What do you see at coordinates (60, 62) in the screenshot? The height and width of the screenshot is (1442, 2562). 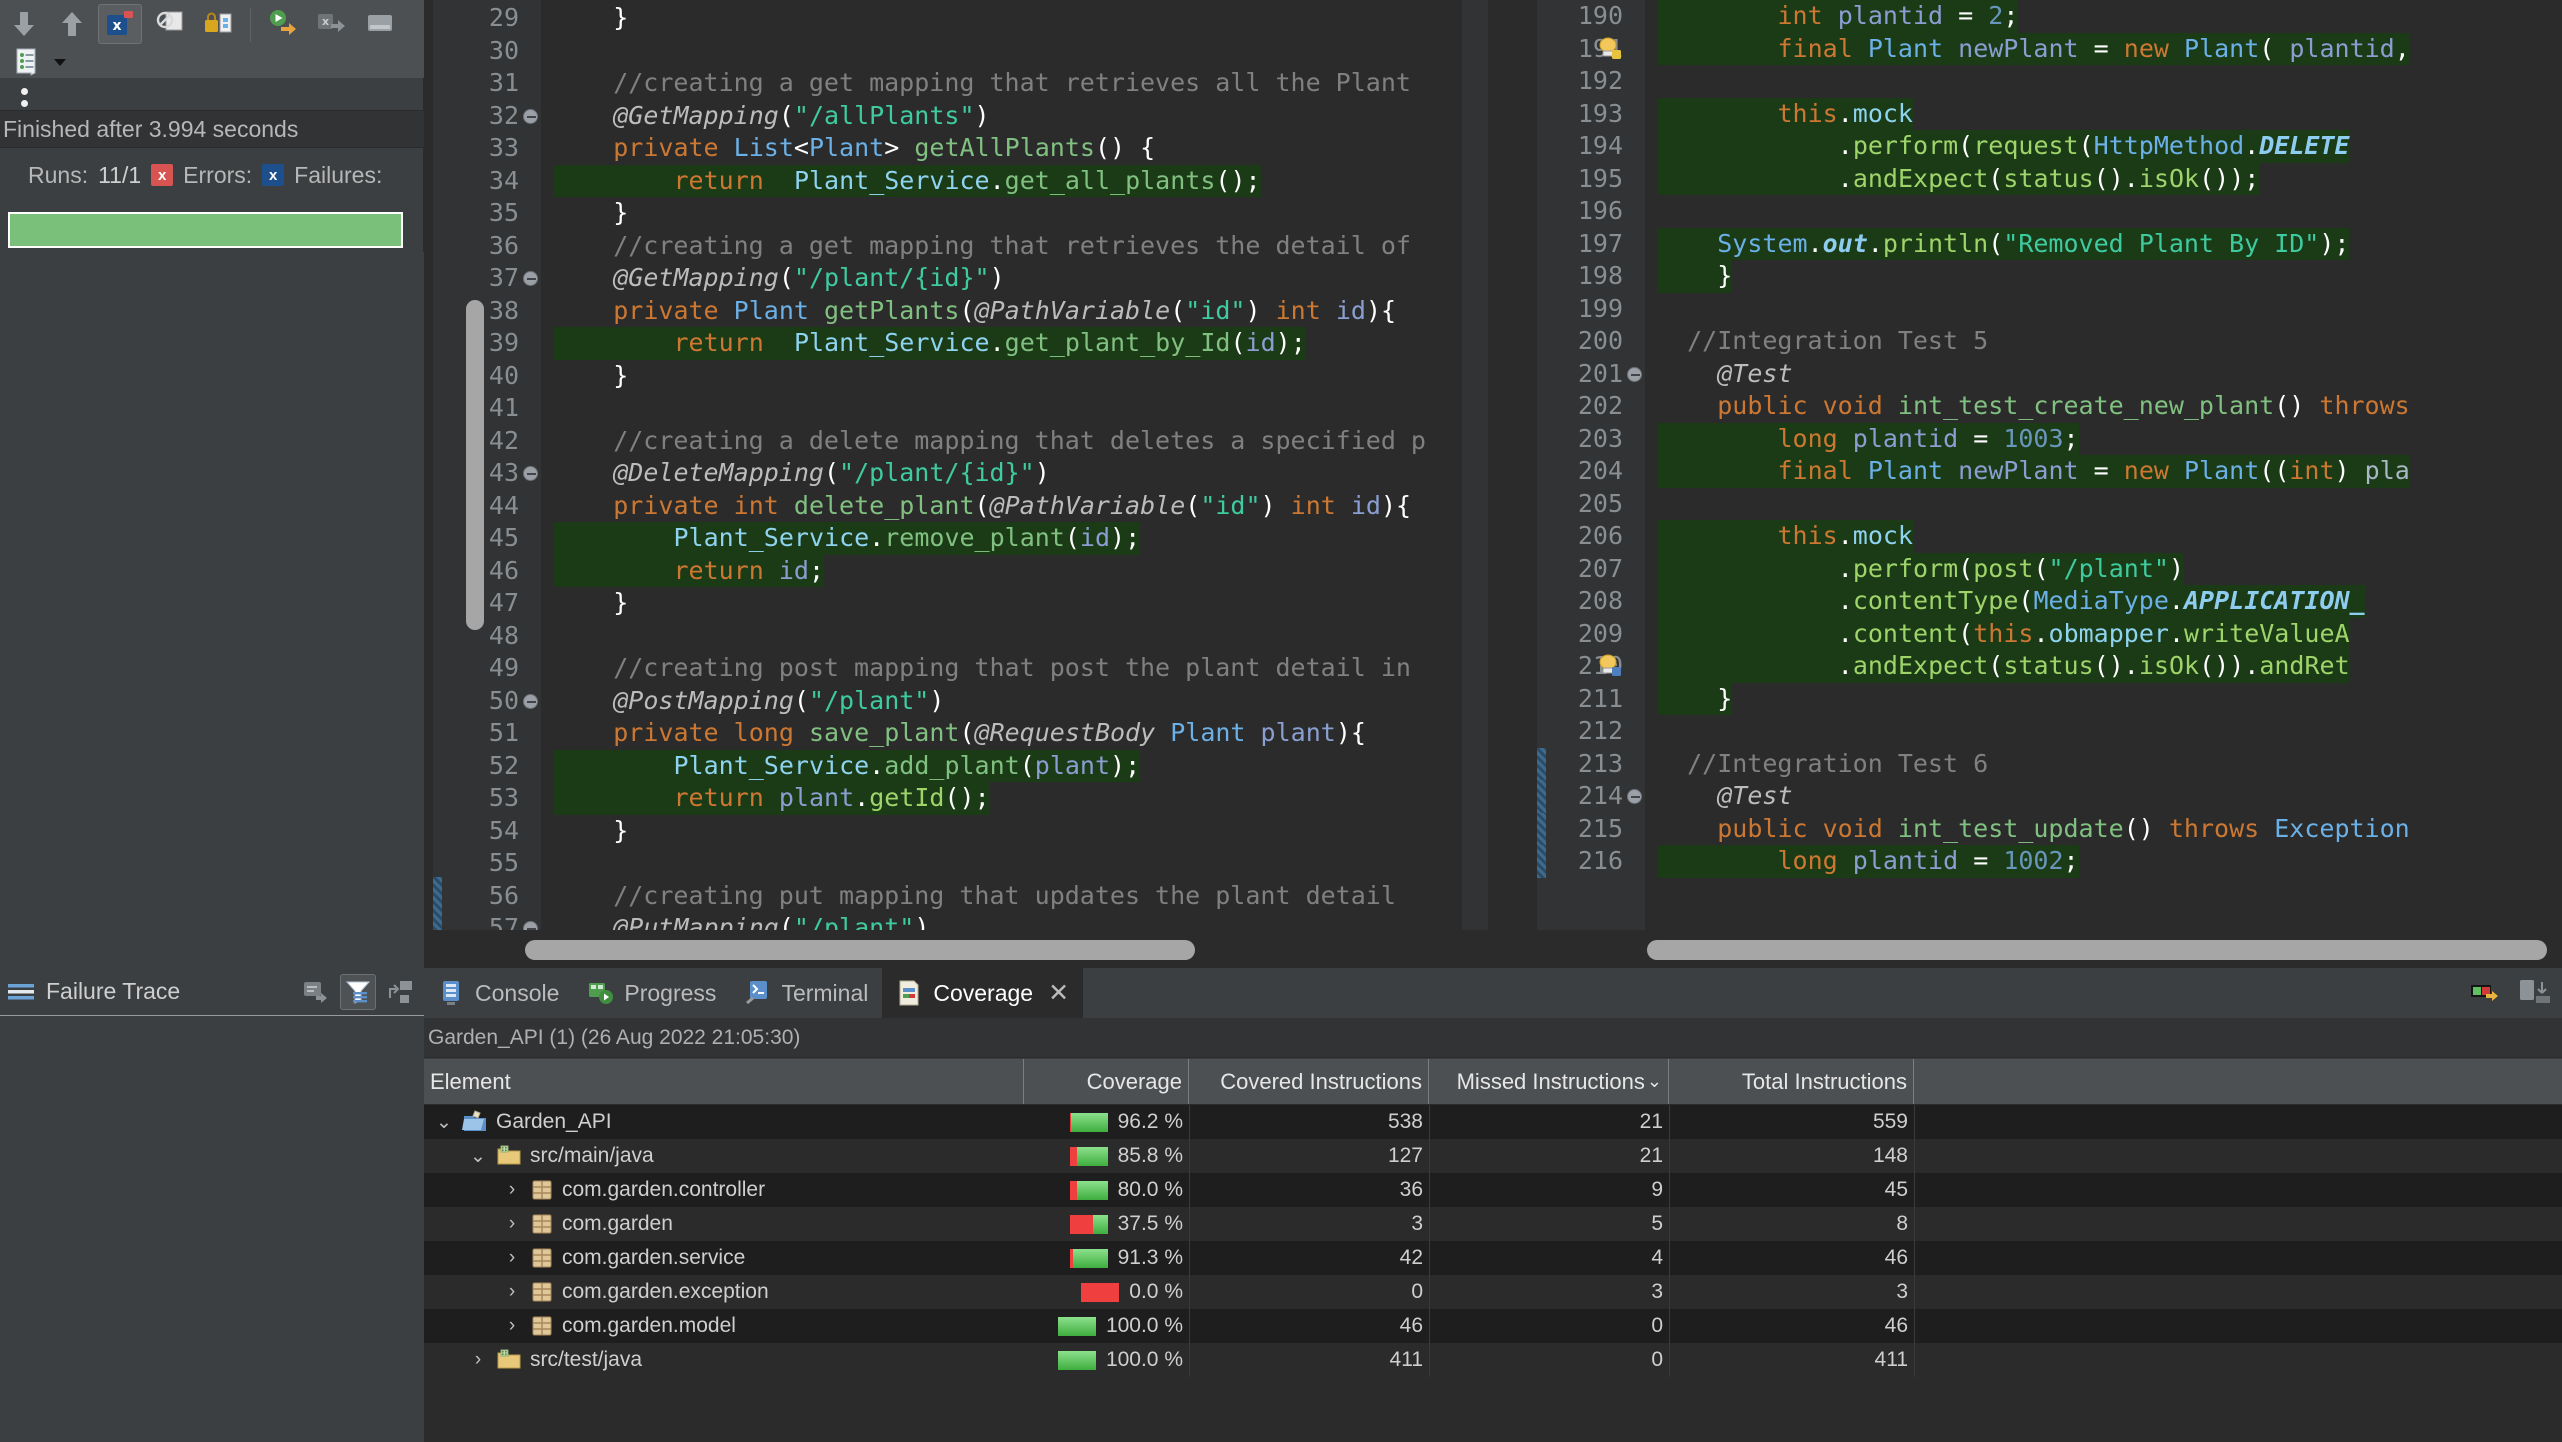 I see `chevron-down-icon` at bounding box center [60, 62].